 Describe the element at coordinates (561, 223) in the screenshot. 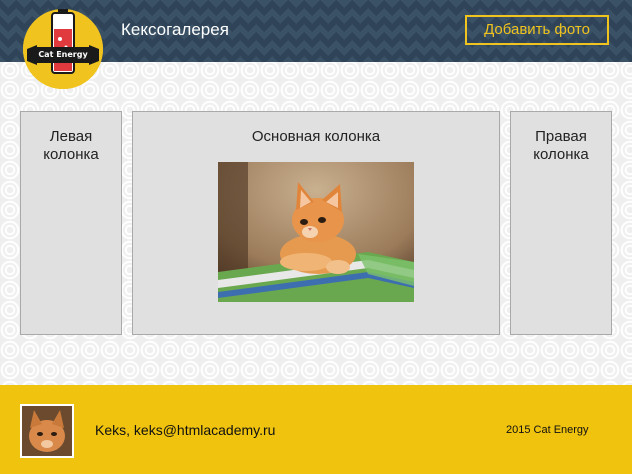

I see `right-column: Правая колонка` at that location.